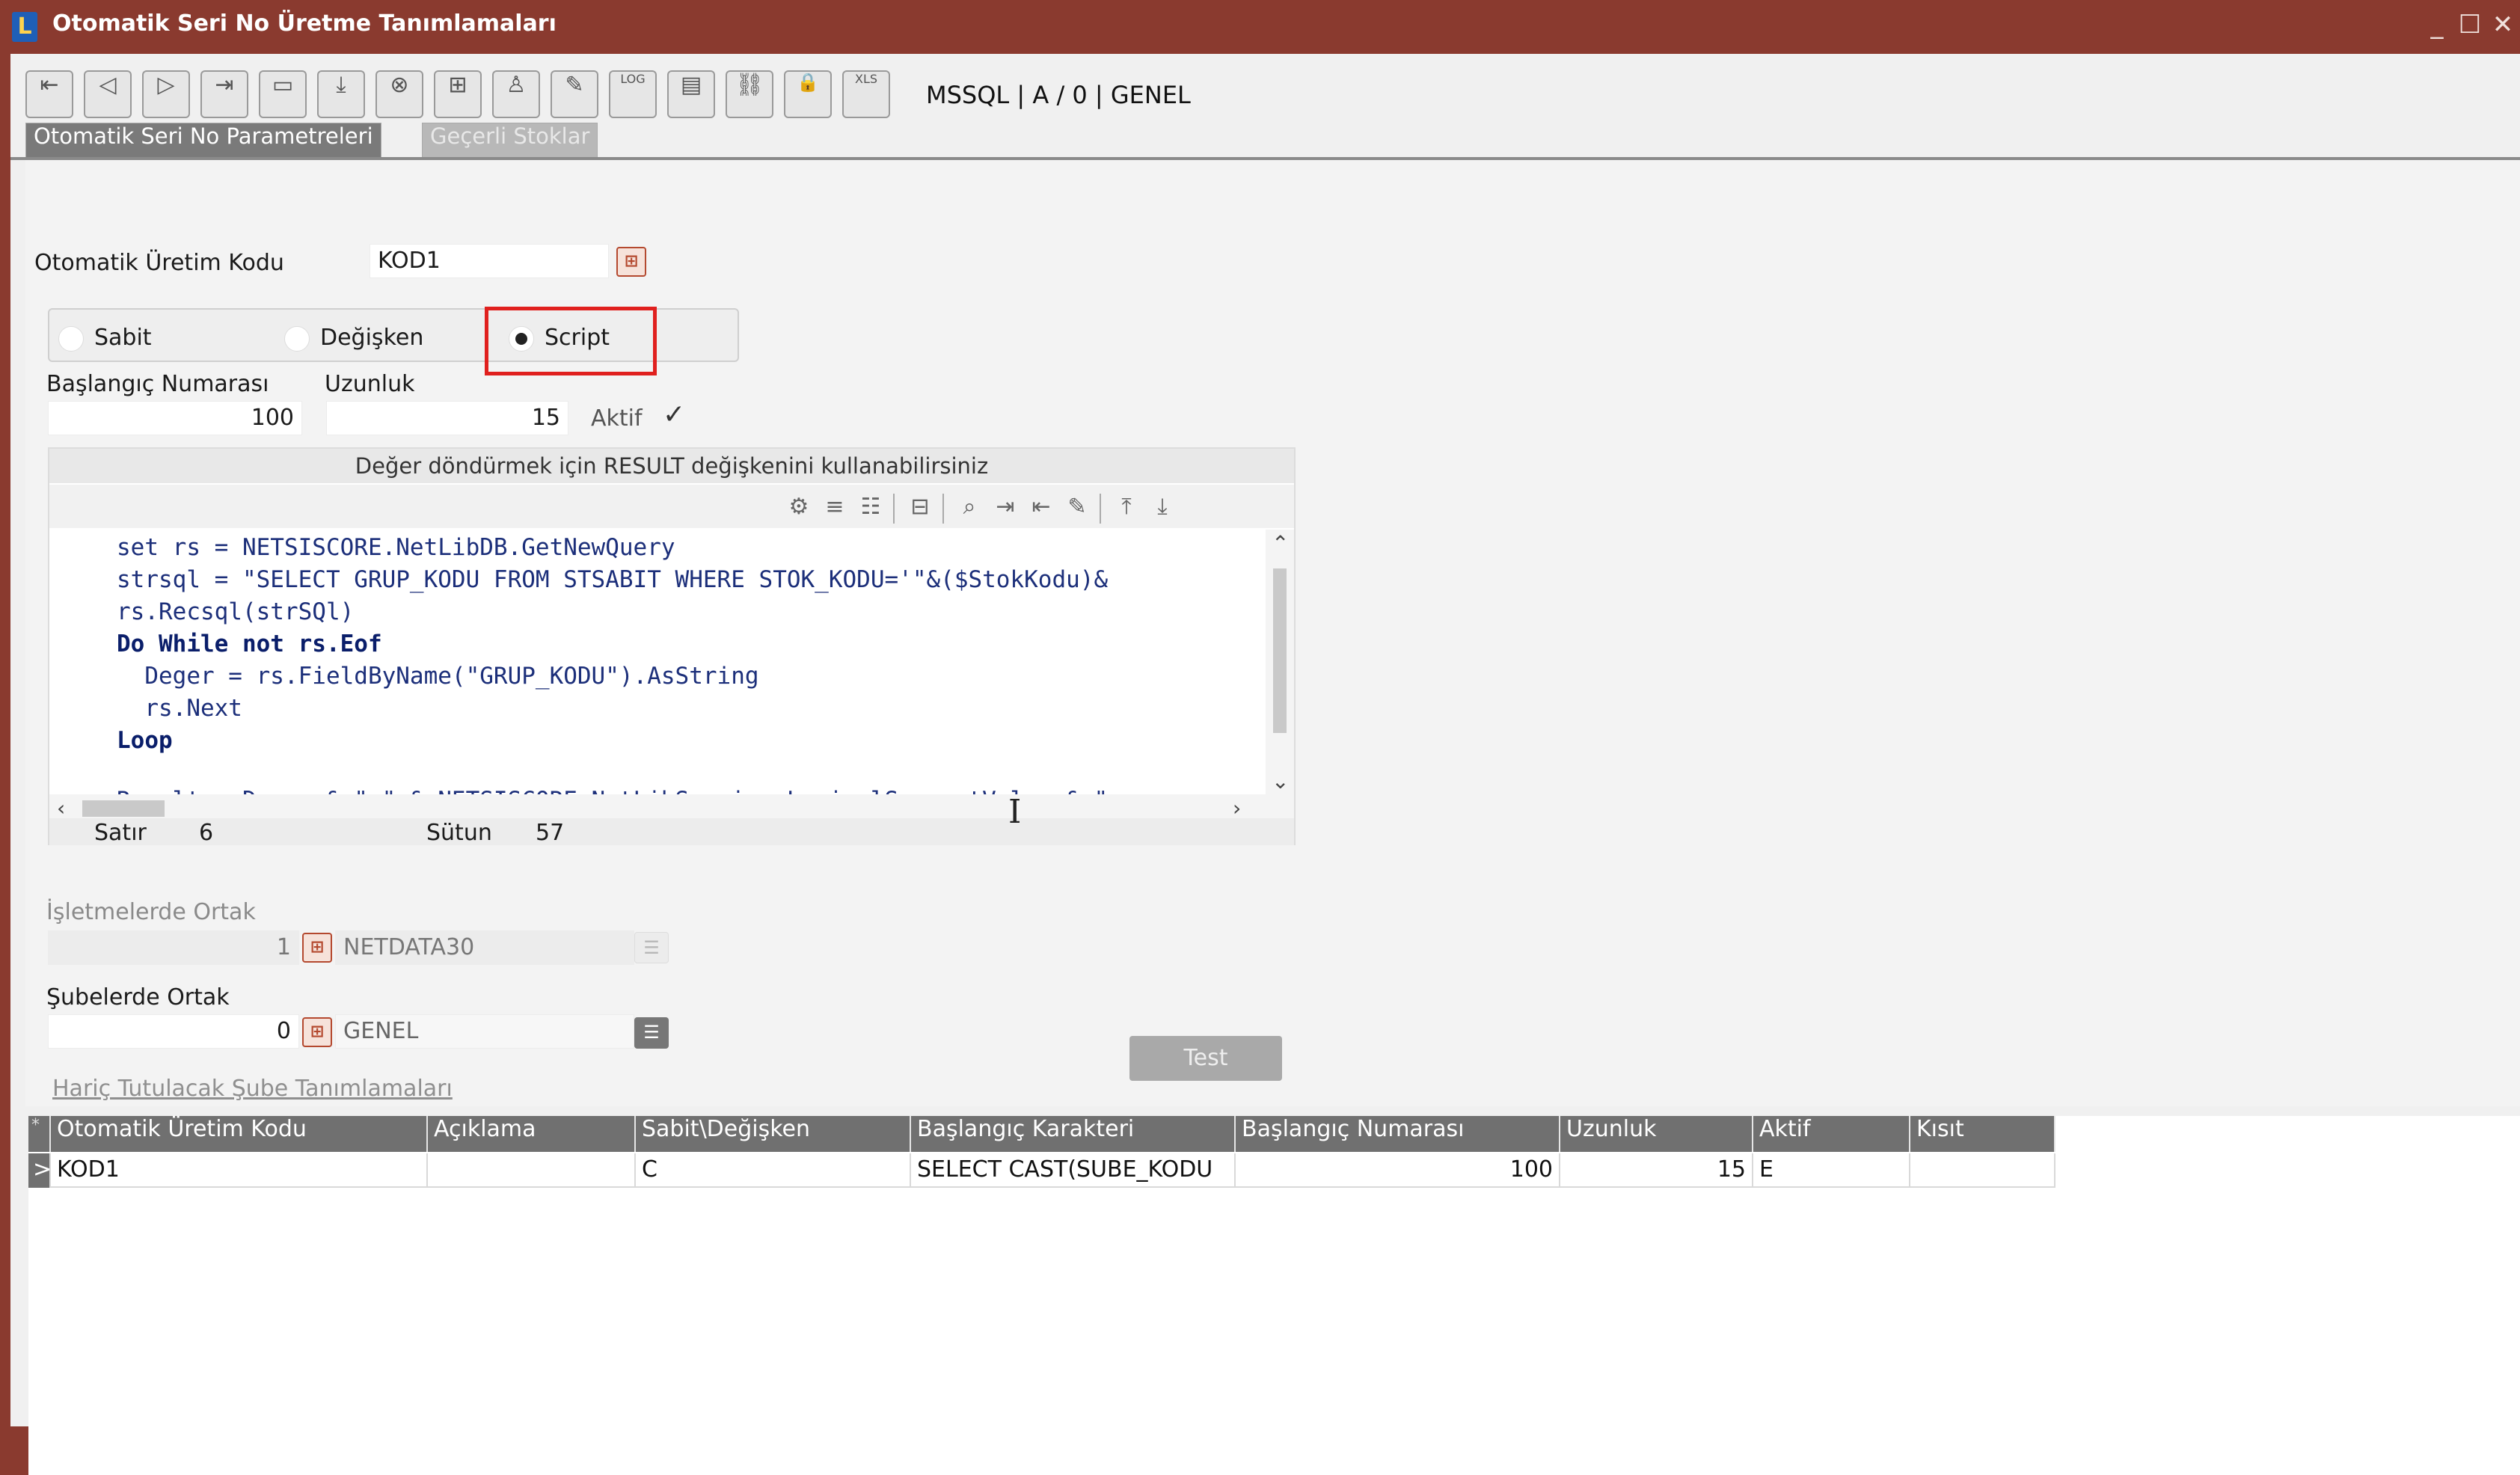 The image size is (2520, 1475). I want to click on column-header: Kısıt, so click(1982, 1134).